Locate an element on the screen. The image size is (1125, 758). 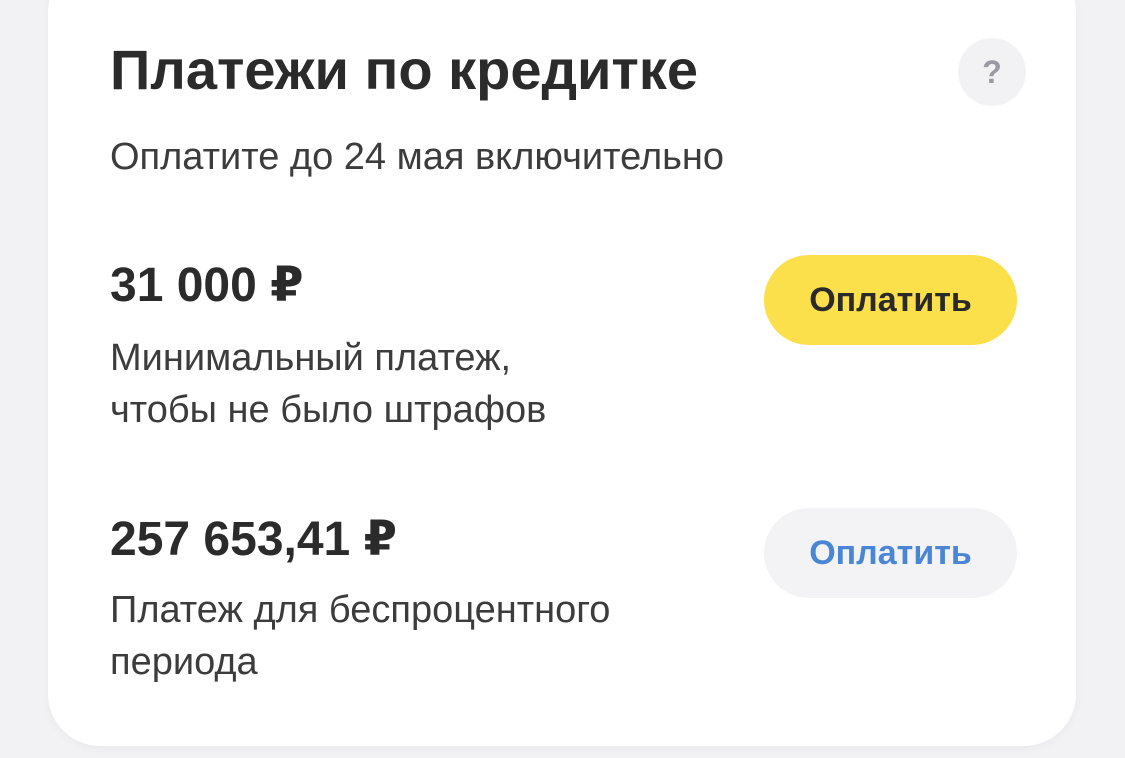
minimum-payment-description-line: Минимальный платеж, is located at coordinates (311, 358).